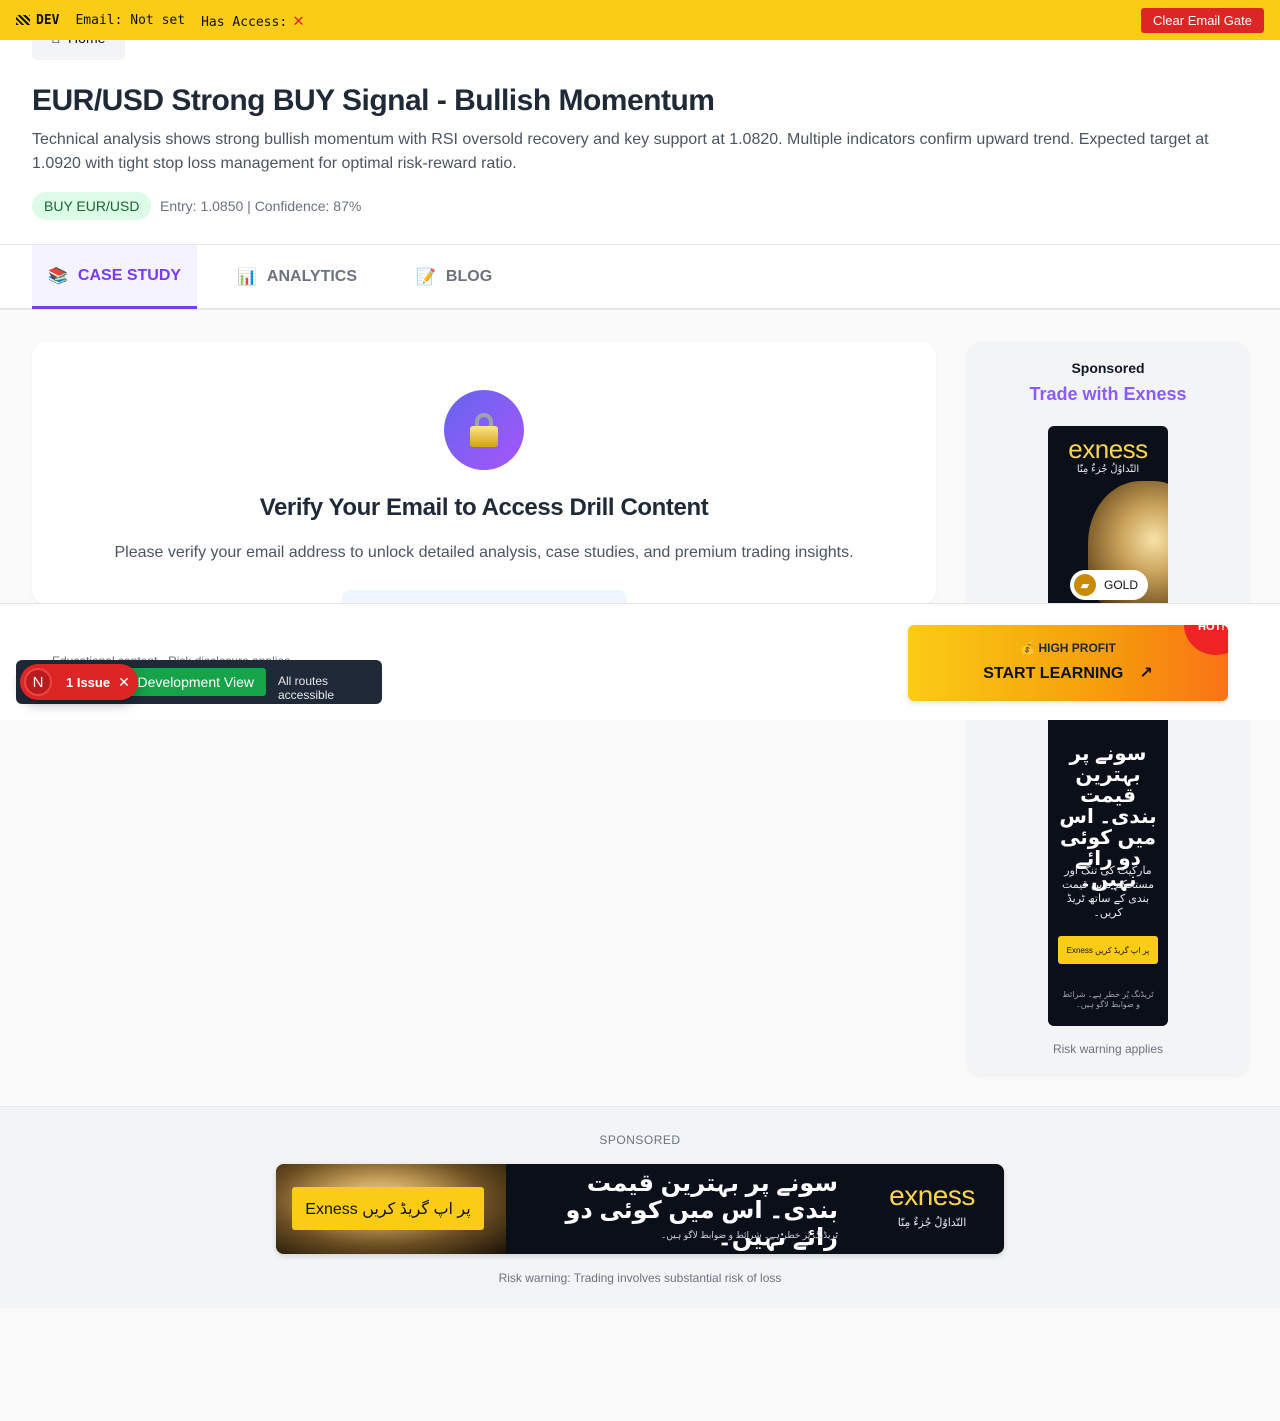 This screenshot has height=1421, width=1280. Describe the element at coordinates (88, 682) in the screenshot. I see `issue-count: 1 Issue` at that location.